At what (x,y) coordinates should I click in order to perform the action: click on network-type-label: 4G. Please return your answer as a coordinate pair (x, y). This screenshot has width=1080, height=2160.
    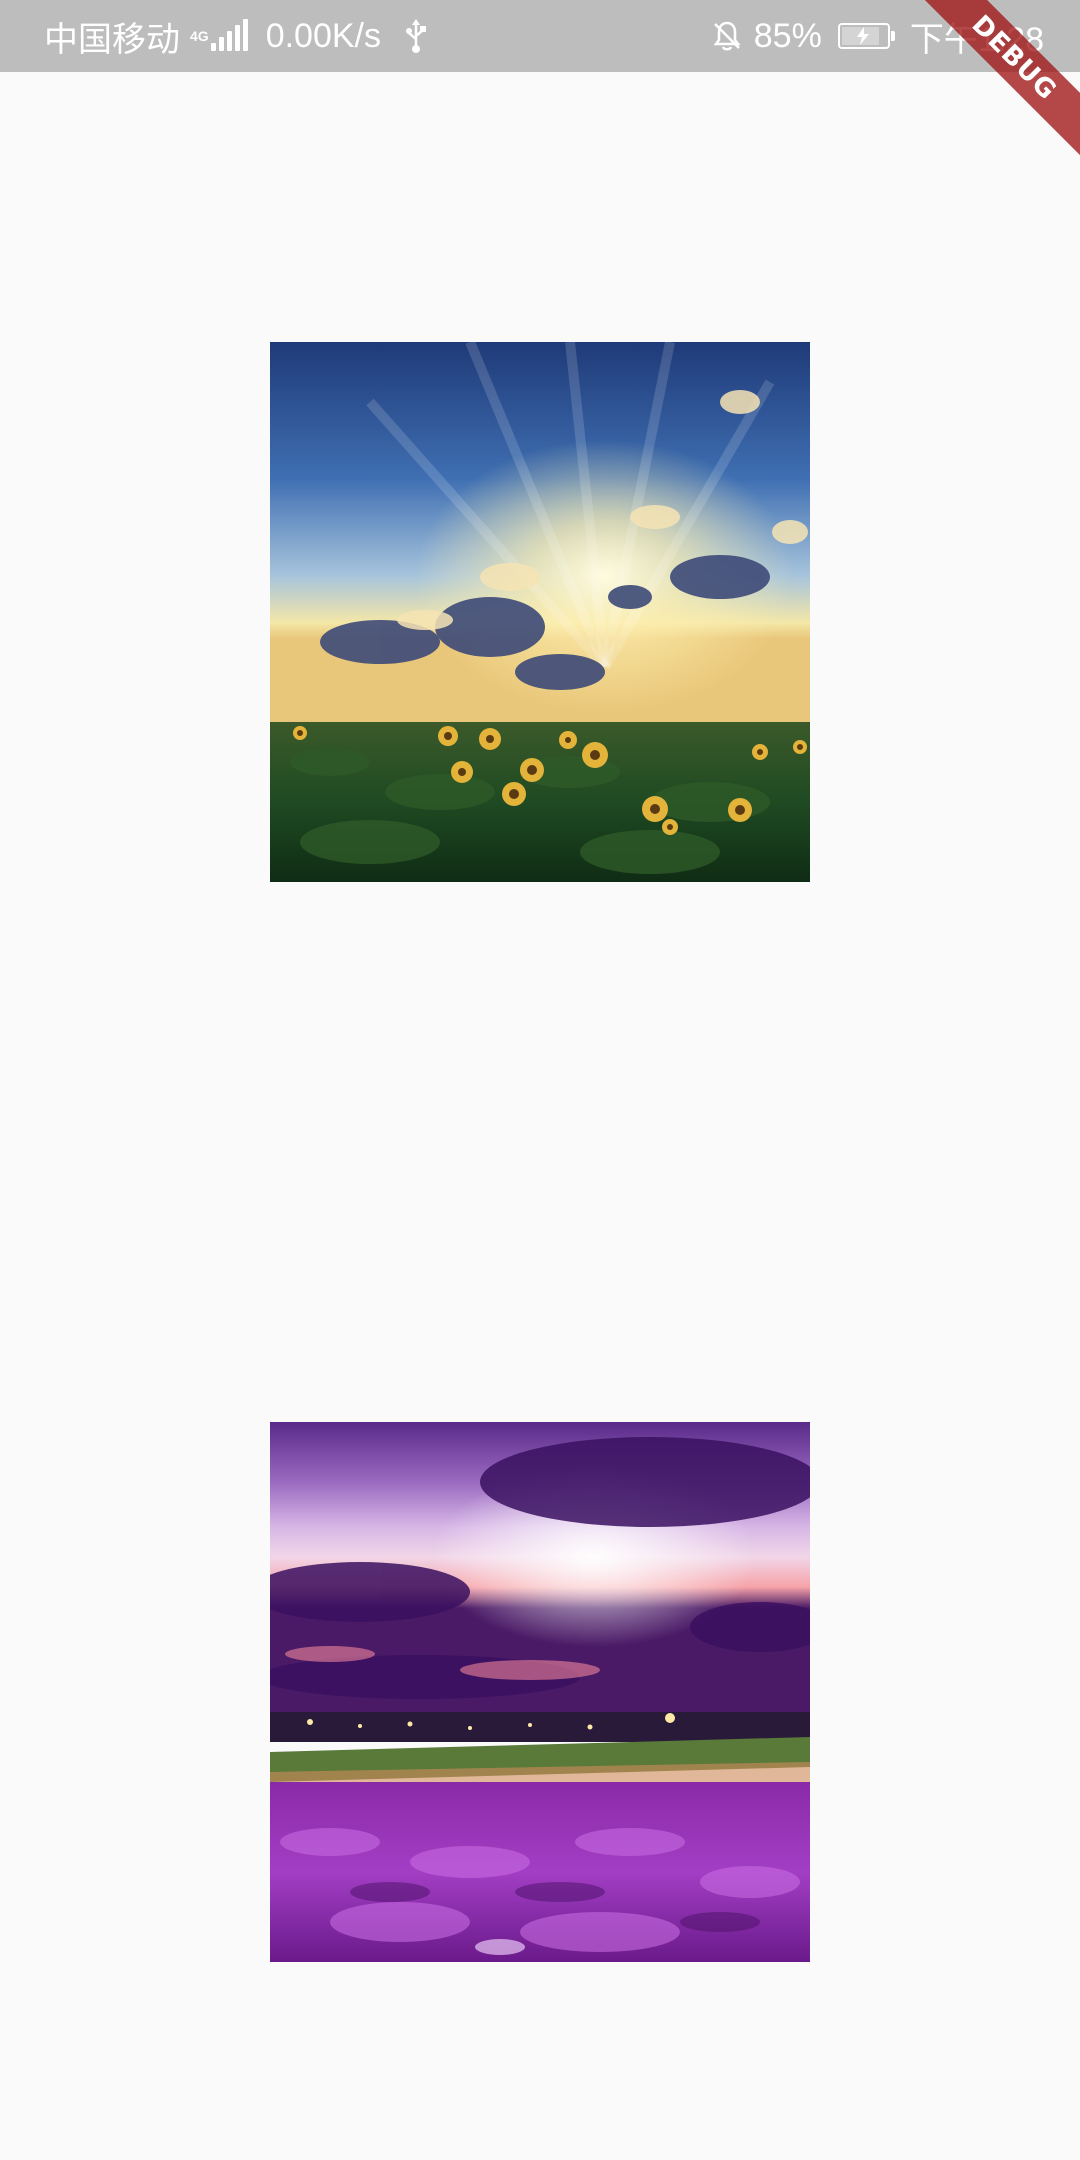
    Looking at the image, I should click on (199, 36).